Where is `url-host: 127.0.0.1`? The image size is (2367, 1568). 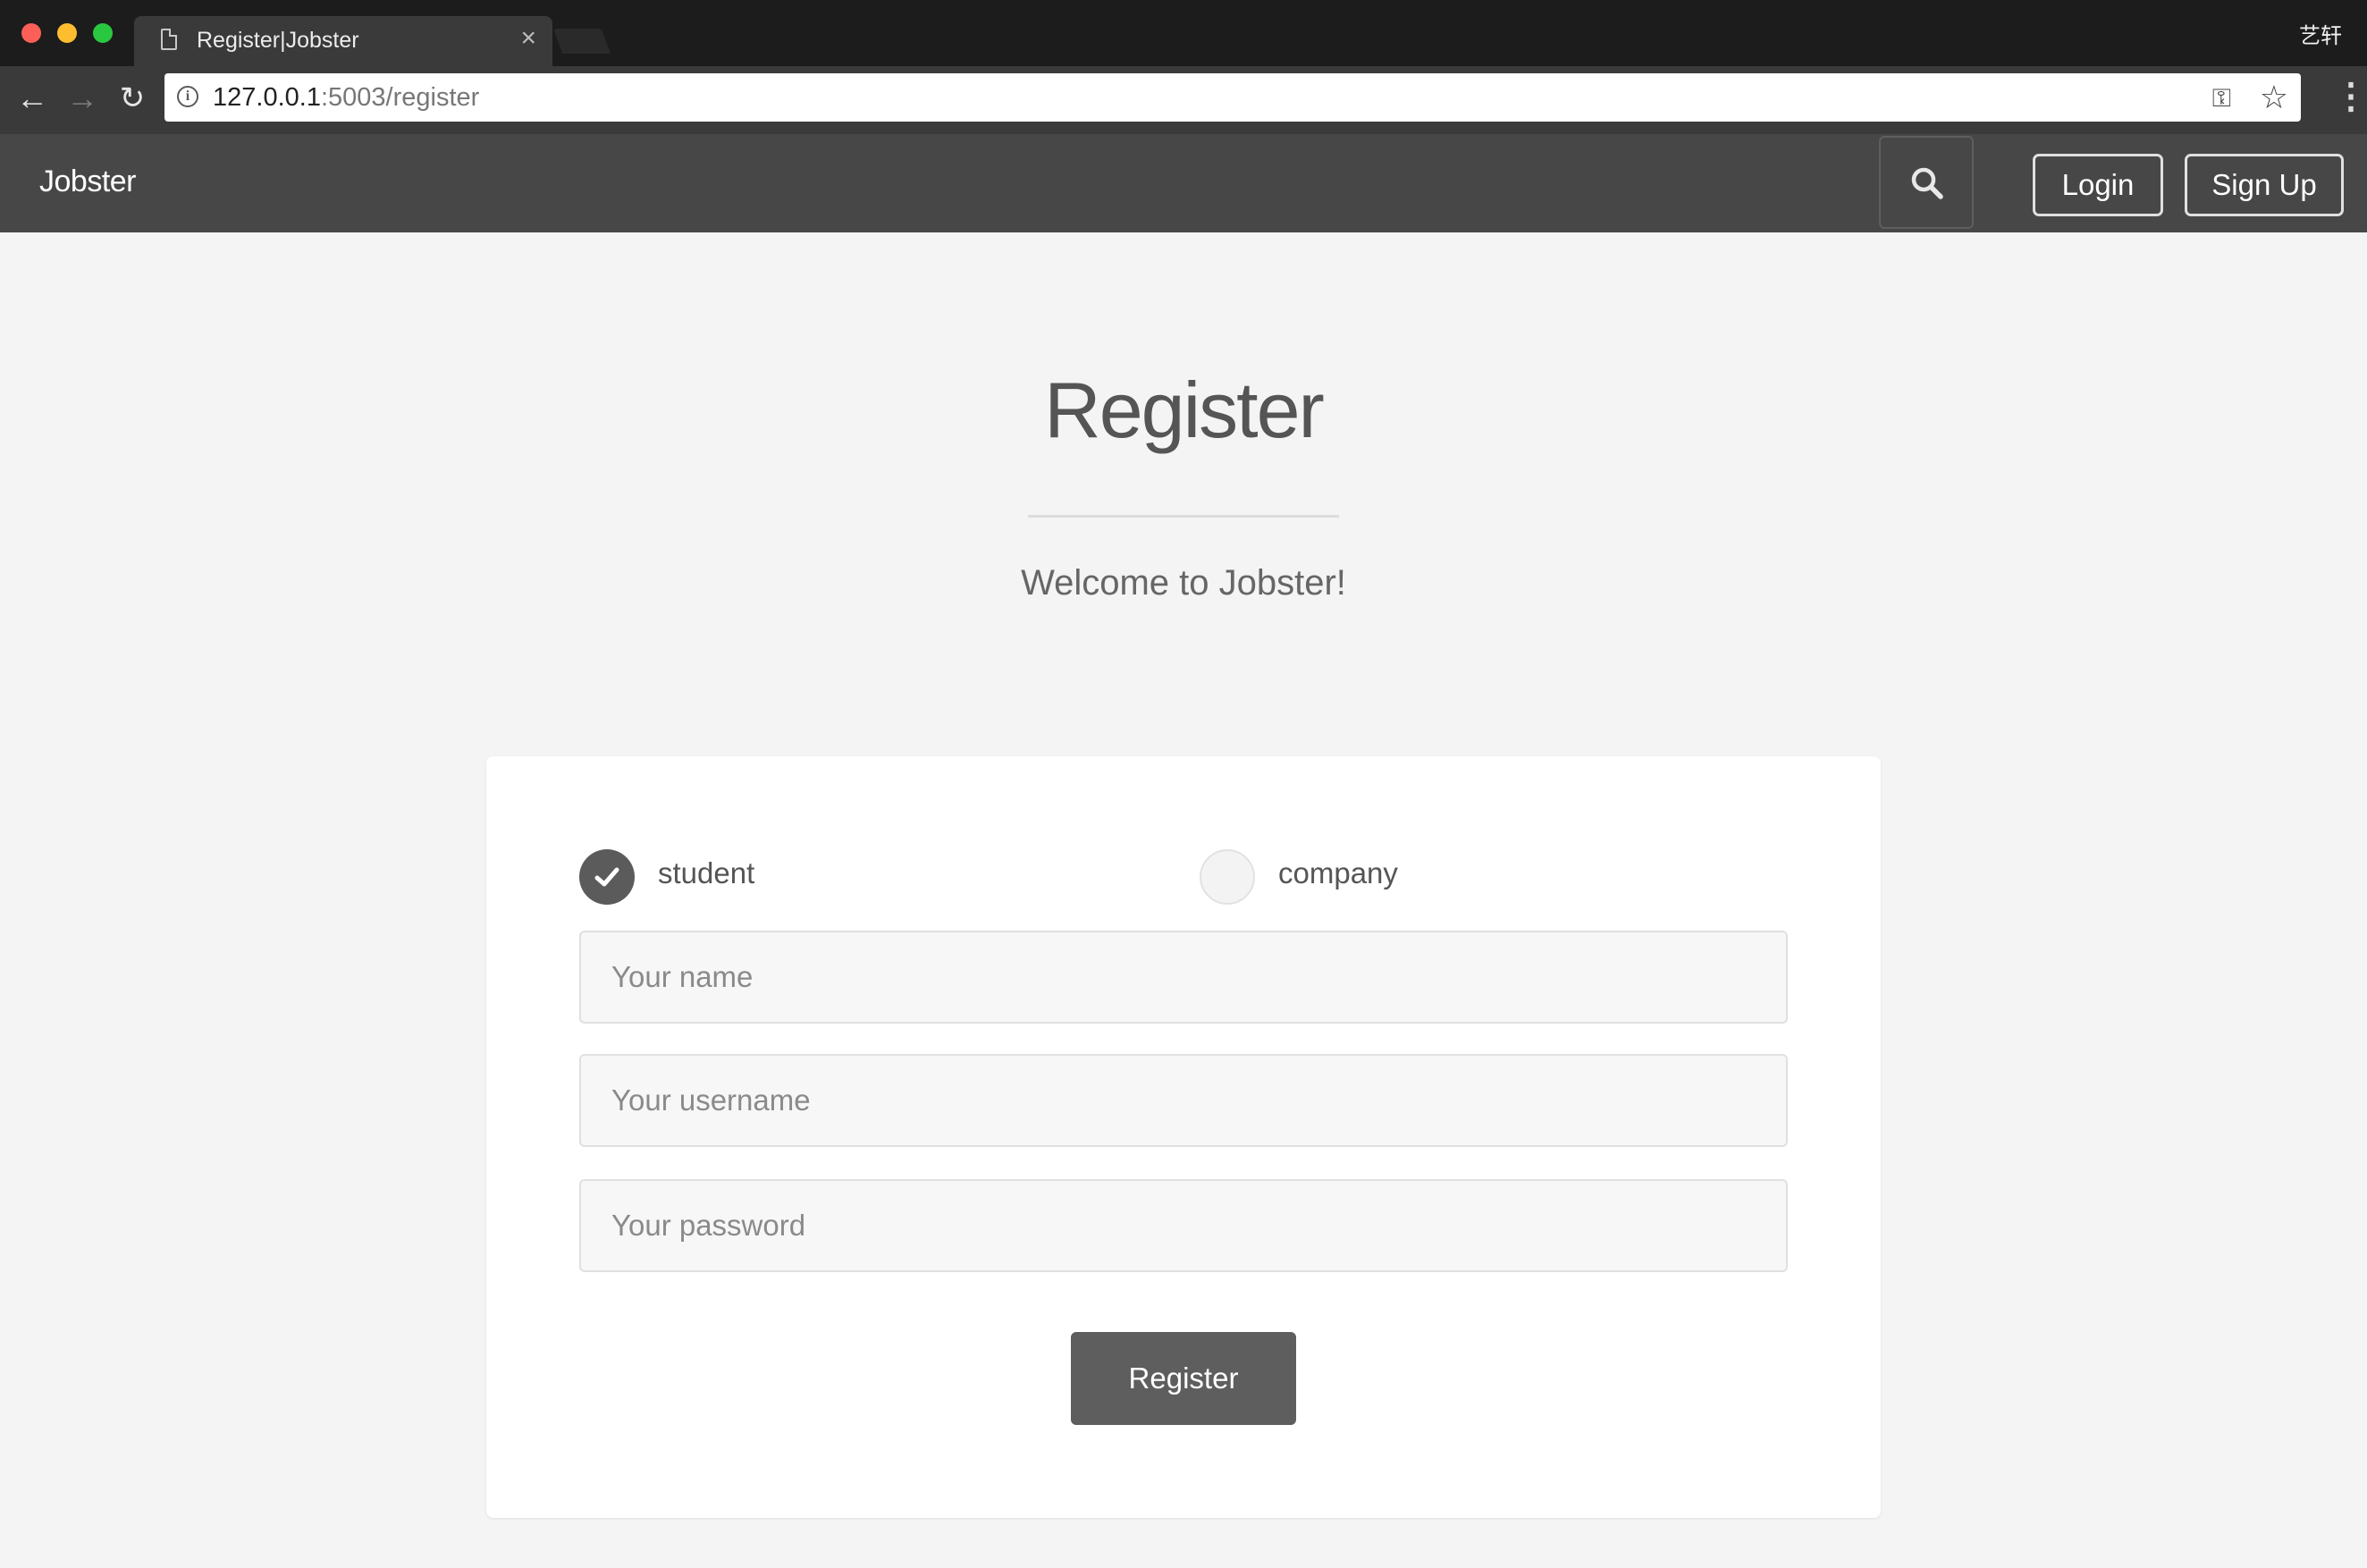
url-host: 127.0.0.1 is located at coordinates (267, 97).